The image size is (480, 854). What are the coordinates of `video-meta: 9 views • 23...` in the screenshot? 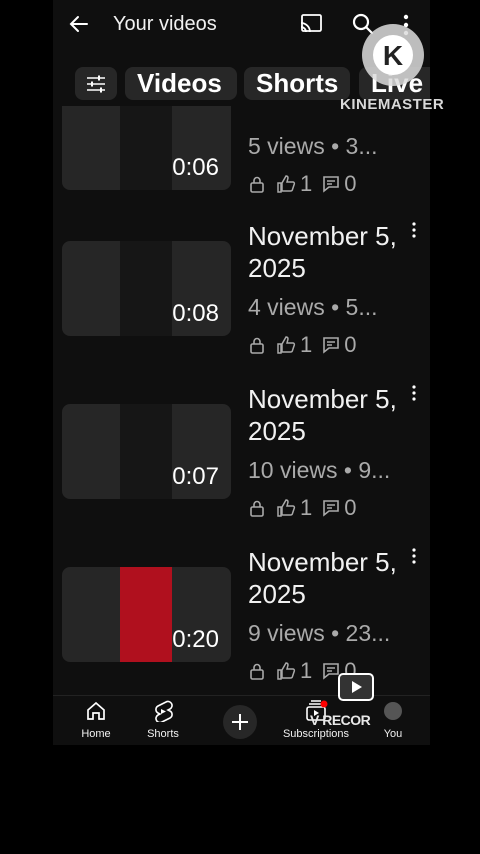 It's located at (319, 633).